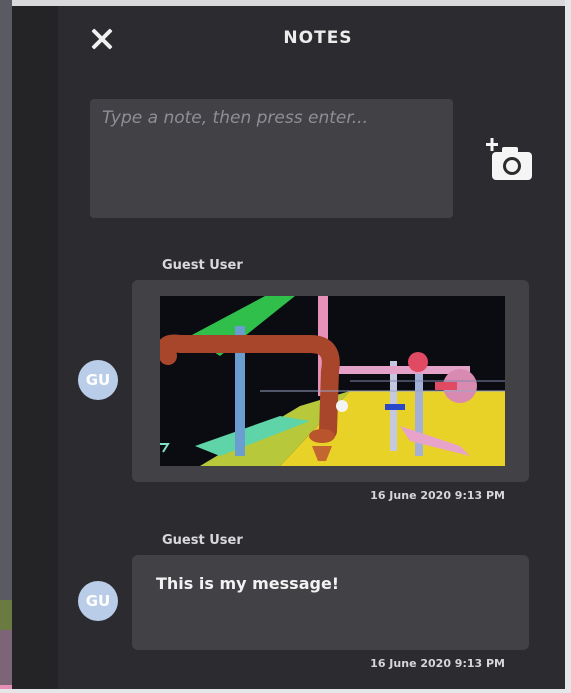 The image size is (571, 693). Describe the element at coordinates (285, 691) in the screenshot. I see `frame-bottom` at that location.